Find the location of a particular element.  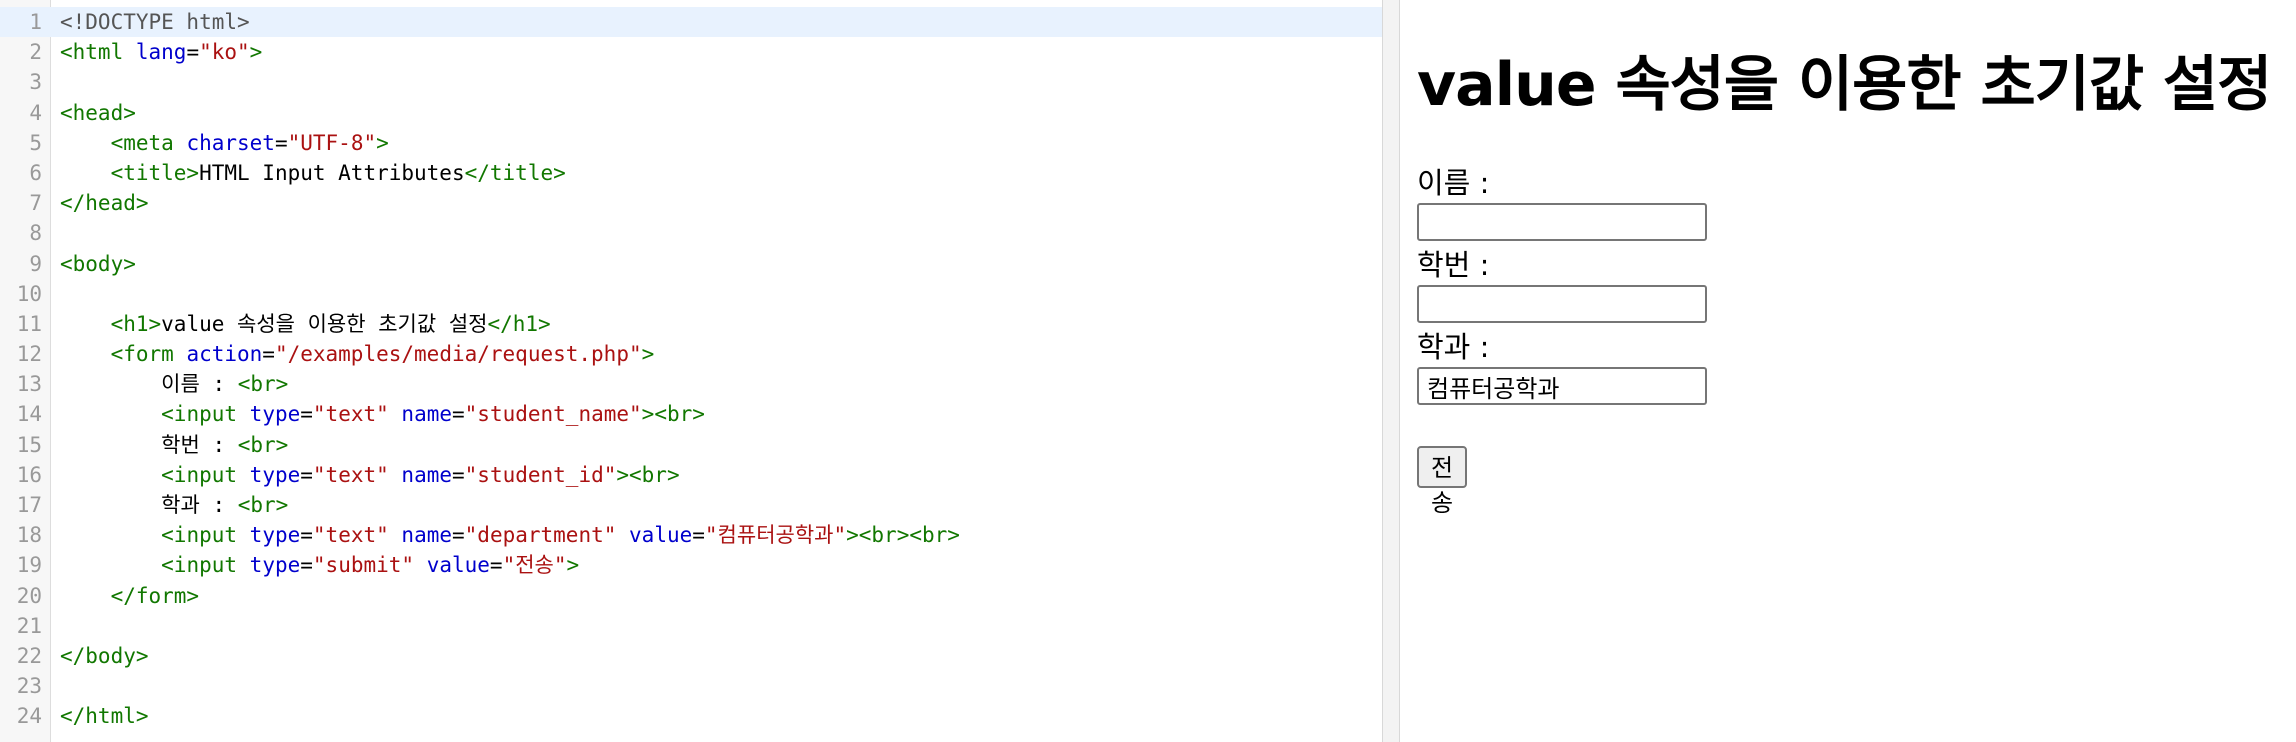

code-token: </form> is located at coordinates (155, 595).